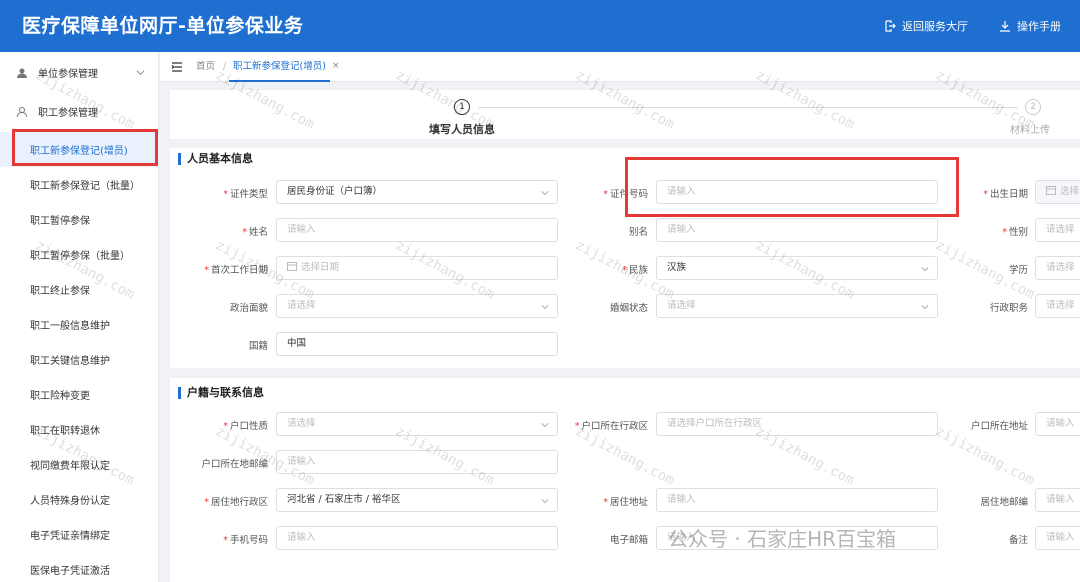 The image size is (1080, 582). I want to click on sidebar-item-retirement: 职工在职转退休, so click(79, 429).